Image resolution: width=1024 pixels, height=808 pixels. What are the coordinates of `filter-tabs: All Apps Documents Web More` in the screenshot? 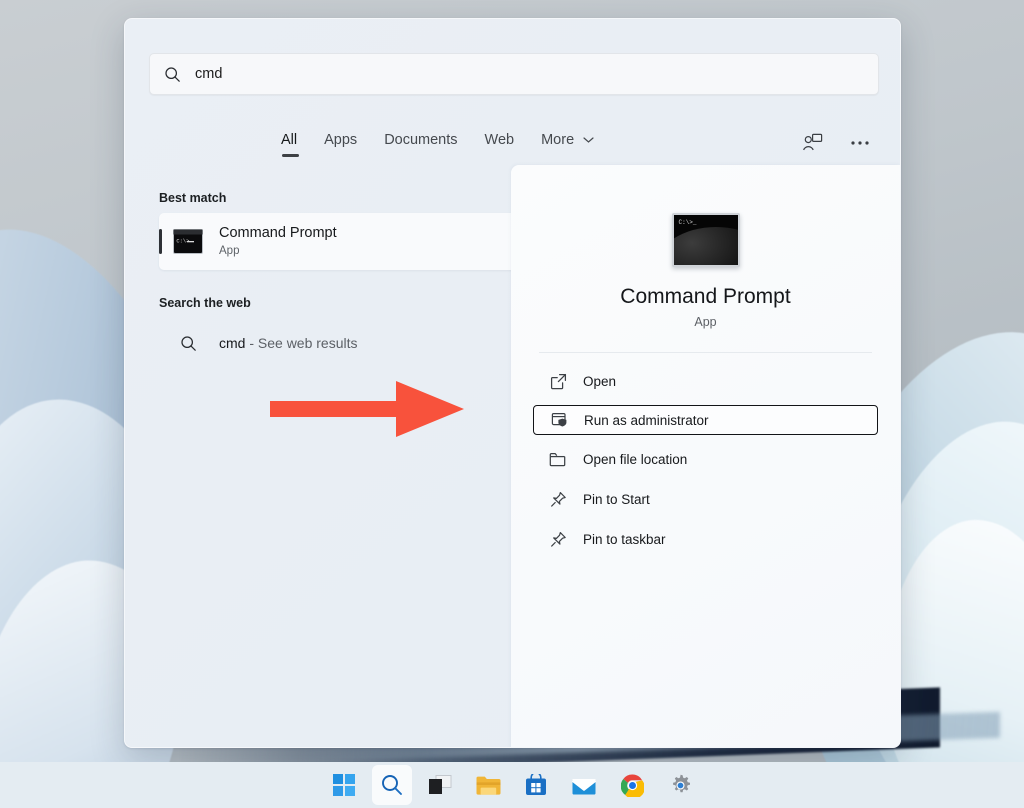 It's located at (437, 144).